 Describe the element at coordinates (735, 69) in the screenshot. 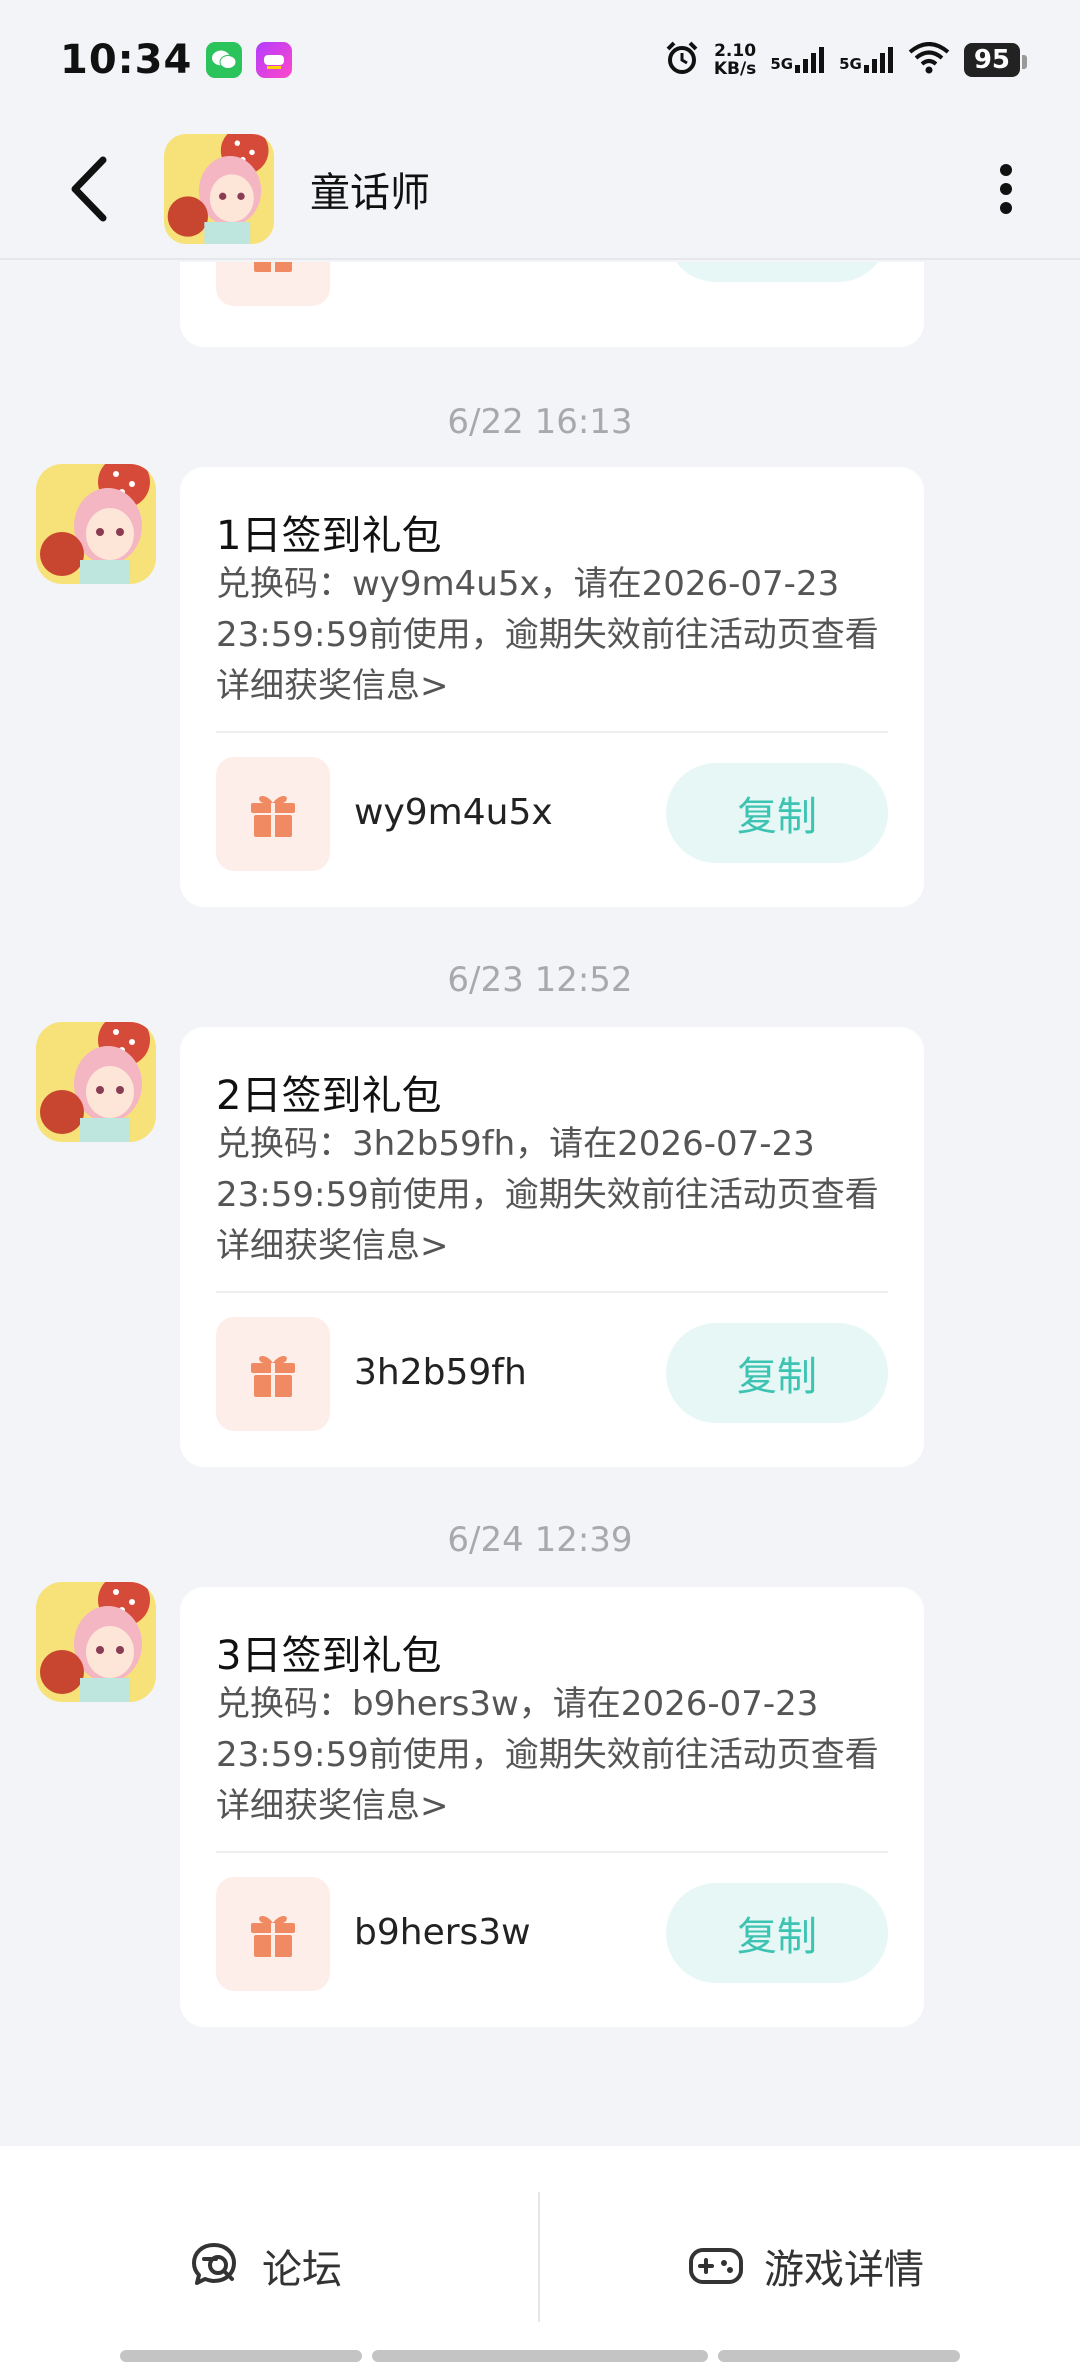

I see `speed-unit: KB/s` at that location.